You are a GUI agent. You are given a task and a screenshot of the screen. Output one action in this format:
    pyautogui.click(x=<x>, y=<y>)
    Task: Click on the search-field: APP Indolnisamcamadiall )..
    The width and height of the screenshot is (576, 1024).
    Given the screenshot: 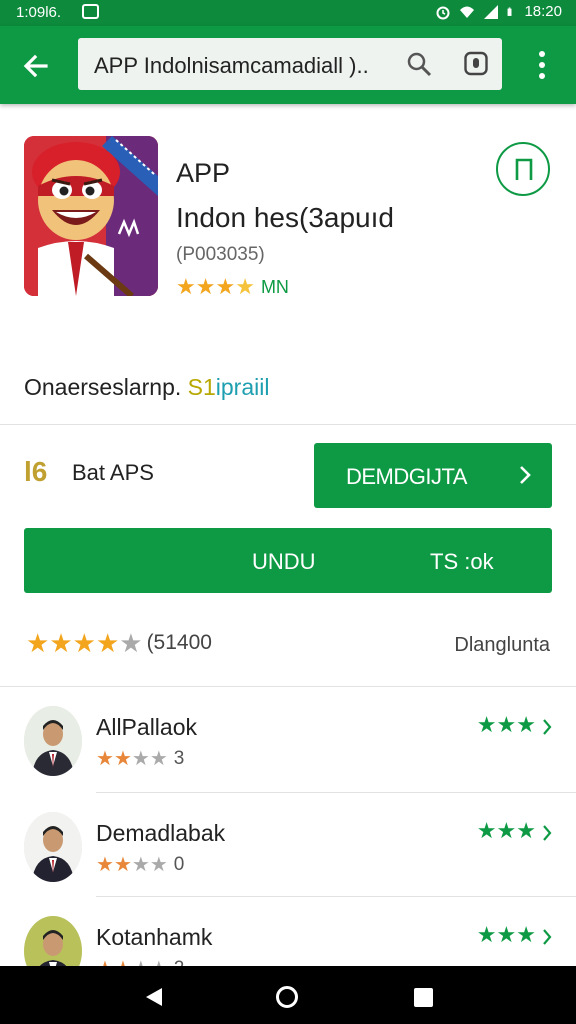 What is the action you would take?
    pyautogui.click(x=290, y=64)
    